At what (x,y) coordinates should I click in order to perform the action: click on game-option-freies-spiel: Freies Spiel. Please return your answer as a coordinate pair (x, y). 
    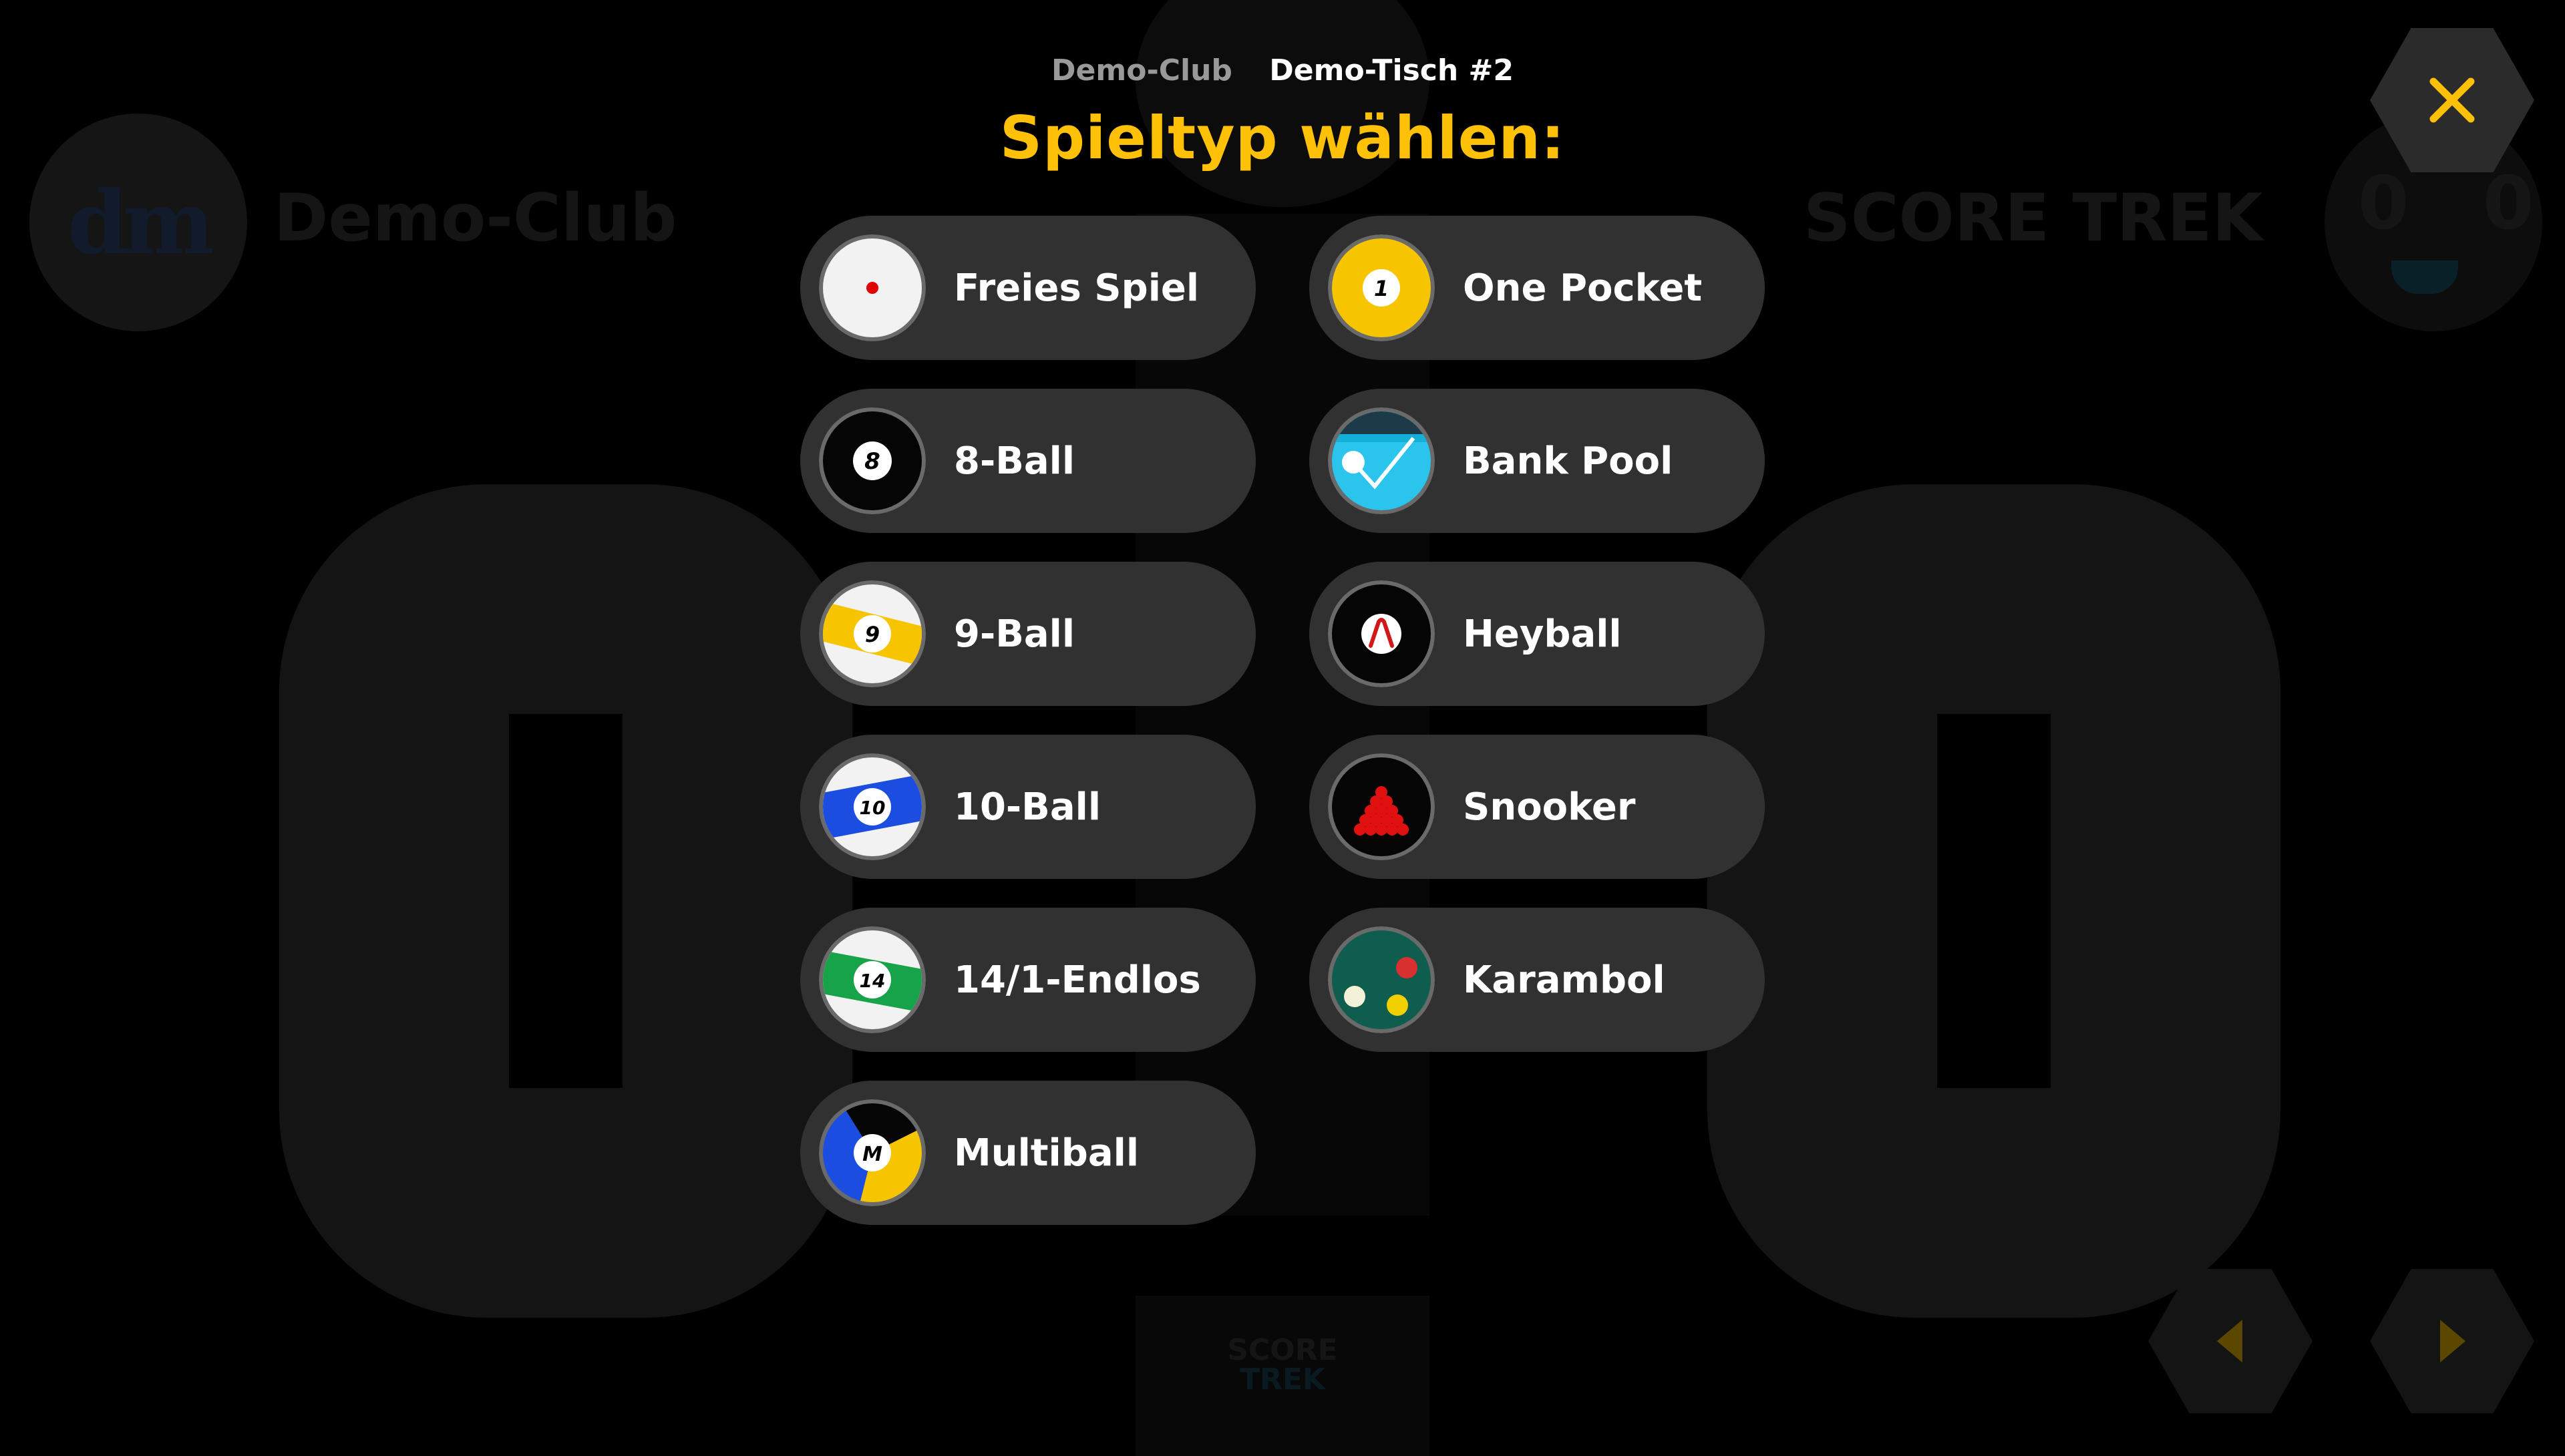
    Looking at the image, I should click on (1028, 288).